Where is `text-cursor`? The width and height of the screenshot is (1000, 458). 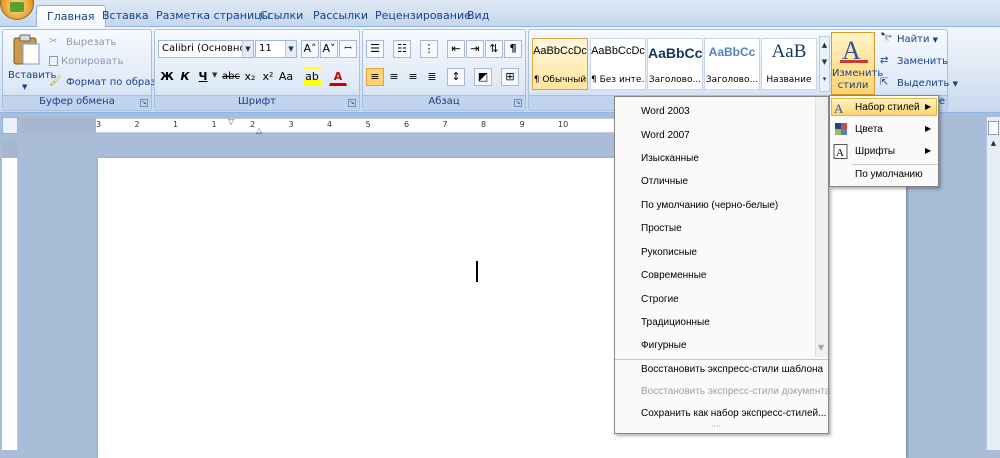 text-cursor is located at coordinates (477, 271).